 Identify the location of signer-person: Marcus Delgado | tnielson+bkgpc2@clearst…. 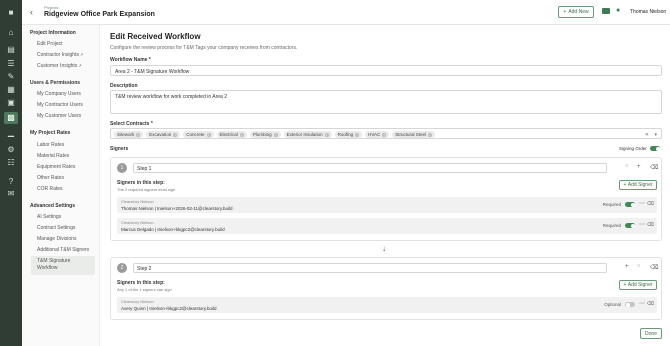
(173, 229).